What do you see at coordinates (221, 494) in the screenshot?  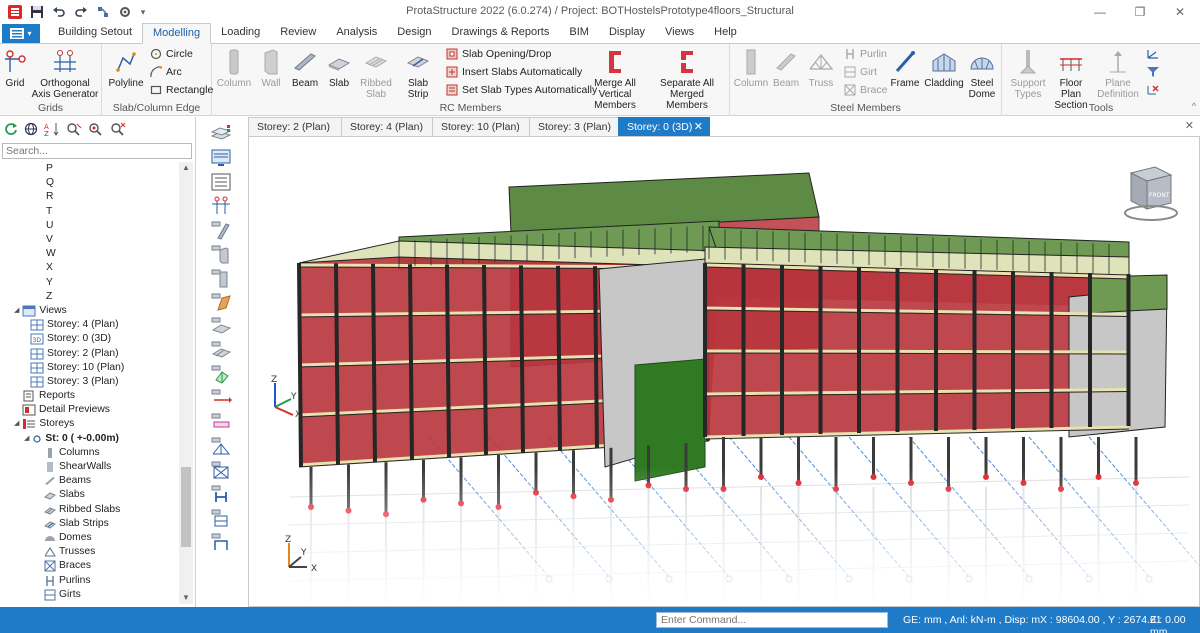 I see `purlin-tool-icon` at bounding box center [221, 494].